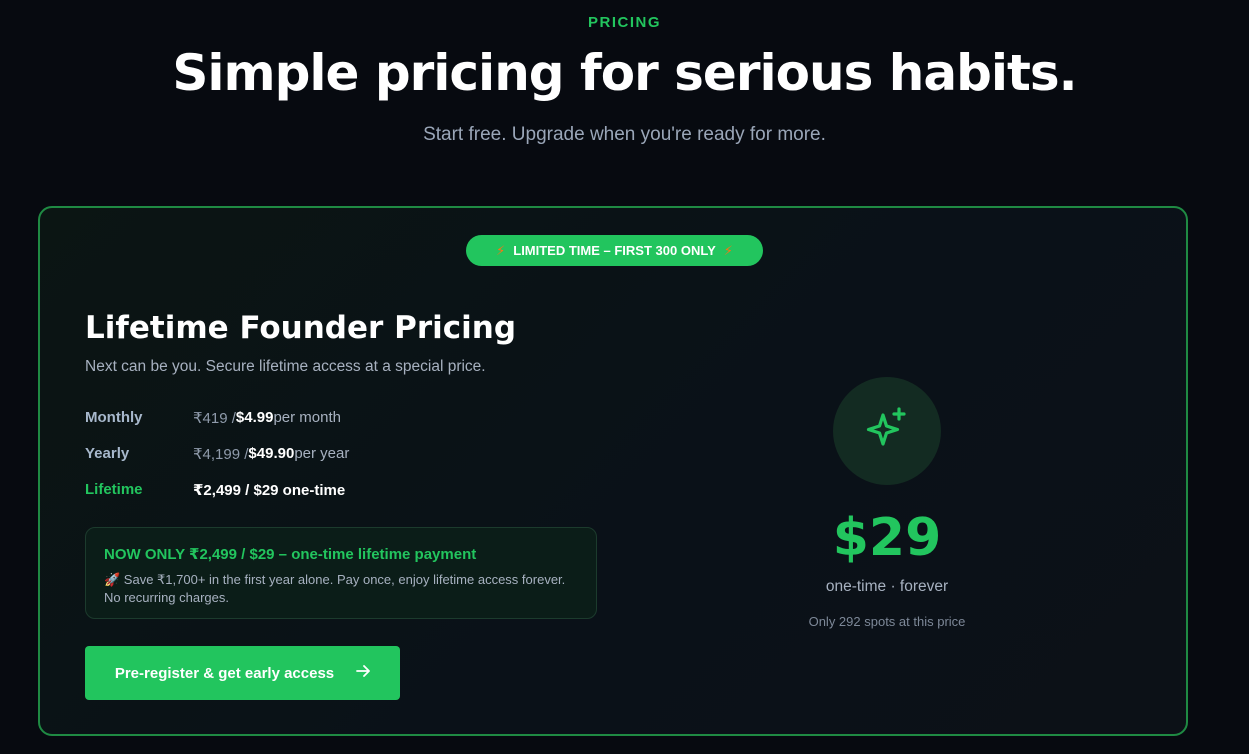  Describe the element at coordinates (301, 328) in the screenshot. I see `card-title: Lifetime Founder Pricing` at that location.